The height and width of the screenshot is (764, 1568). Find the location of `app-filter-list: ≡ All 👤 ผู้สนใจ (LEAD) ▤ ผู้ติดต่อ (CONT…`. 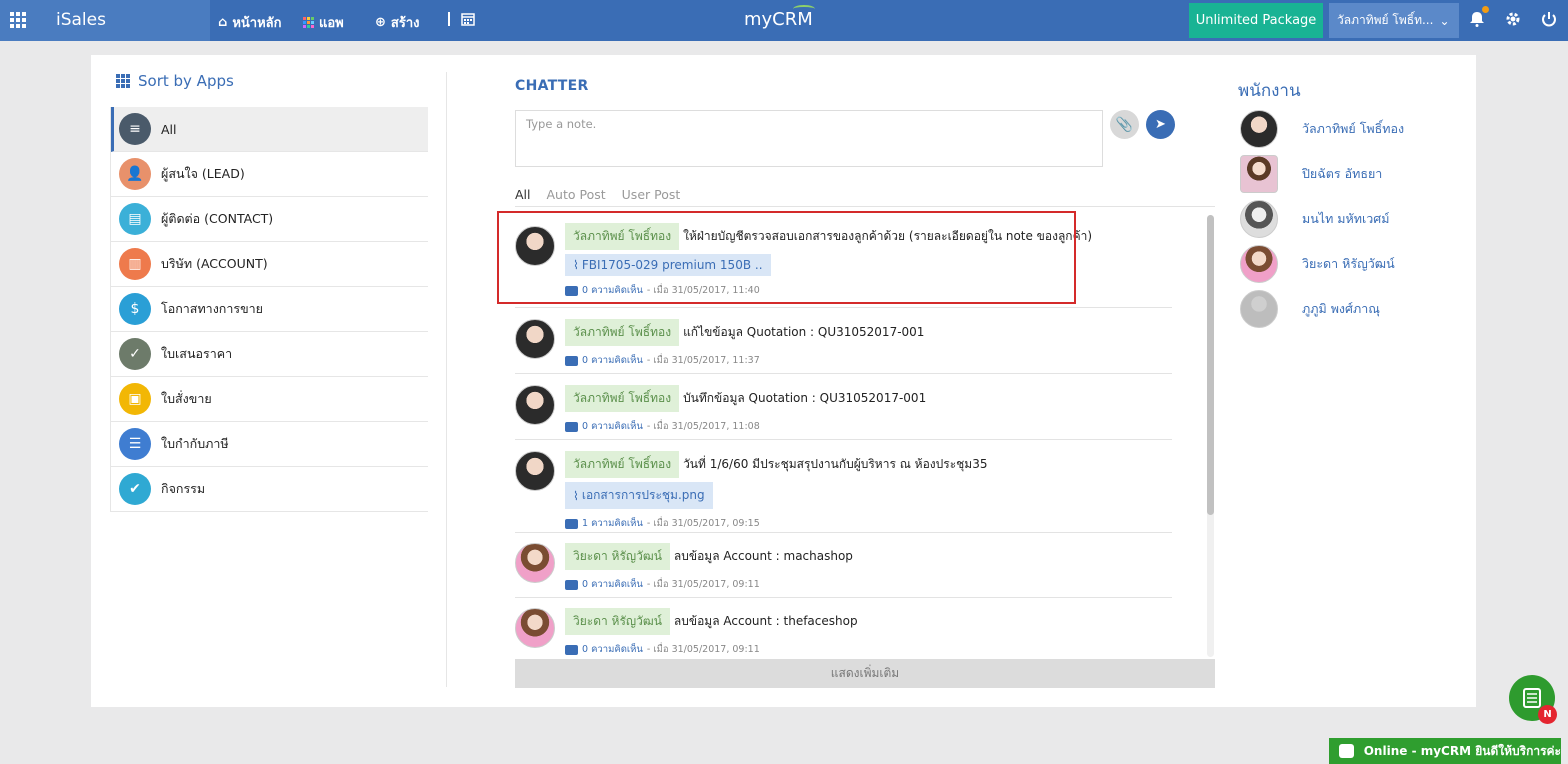

app-filter-list: ≡ All 👤 ผู้สนใจ (LEAD) ▤ ผู้ติดต่อ (CONT… is located at coordinates (269, 309).